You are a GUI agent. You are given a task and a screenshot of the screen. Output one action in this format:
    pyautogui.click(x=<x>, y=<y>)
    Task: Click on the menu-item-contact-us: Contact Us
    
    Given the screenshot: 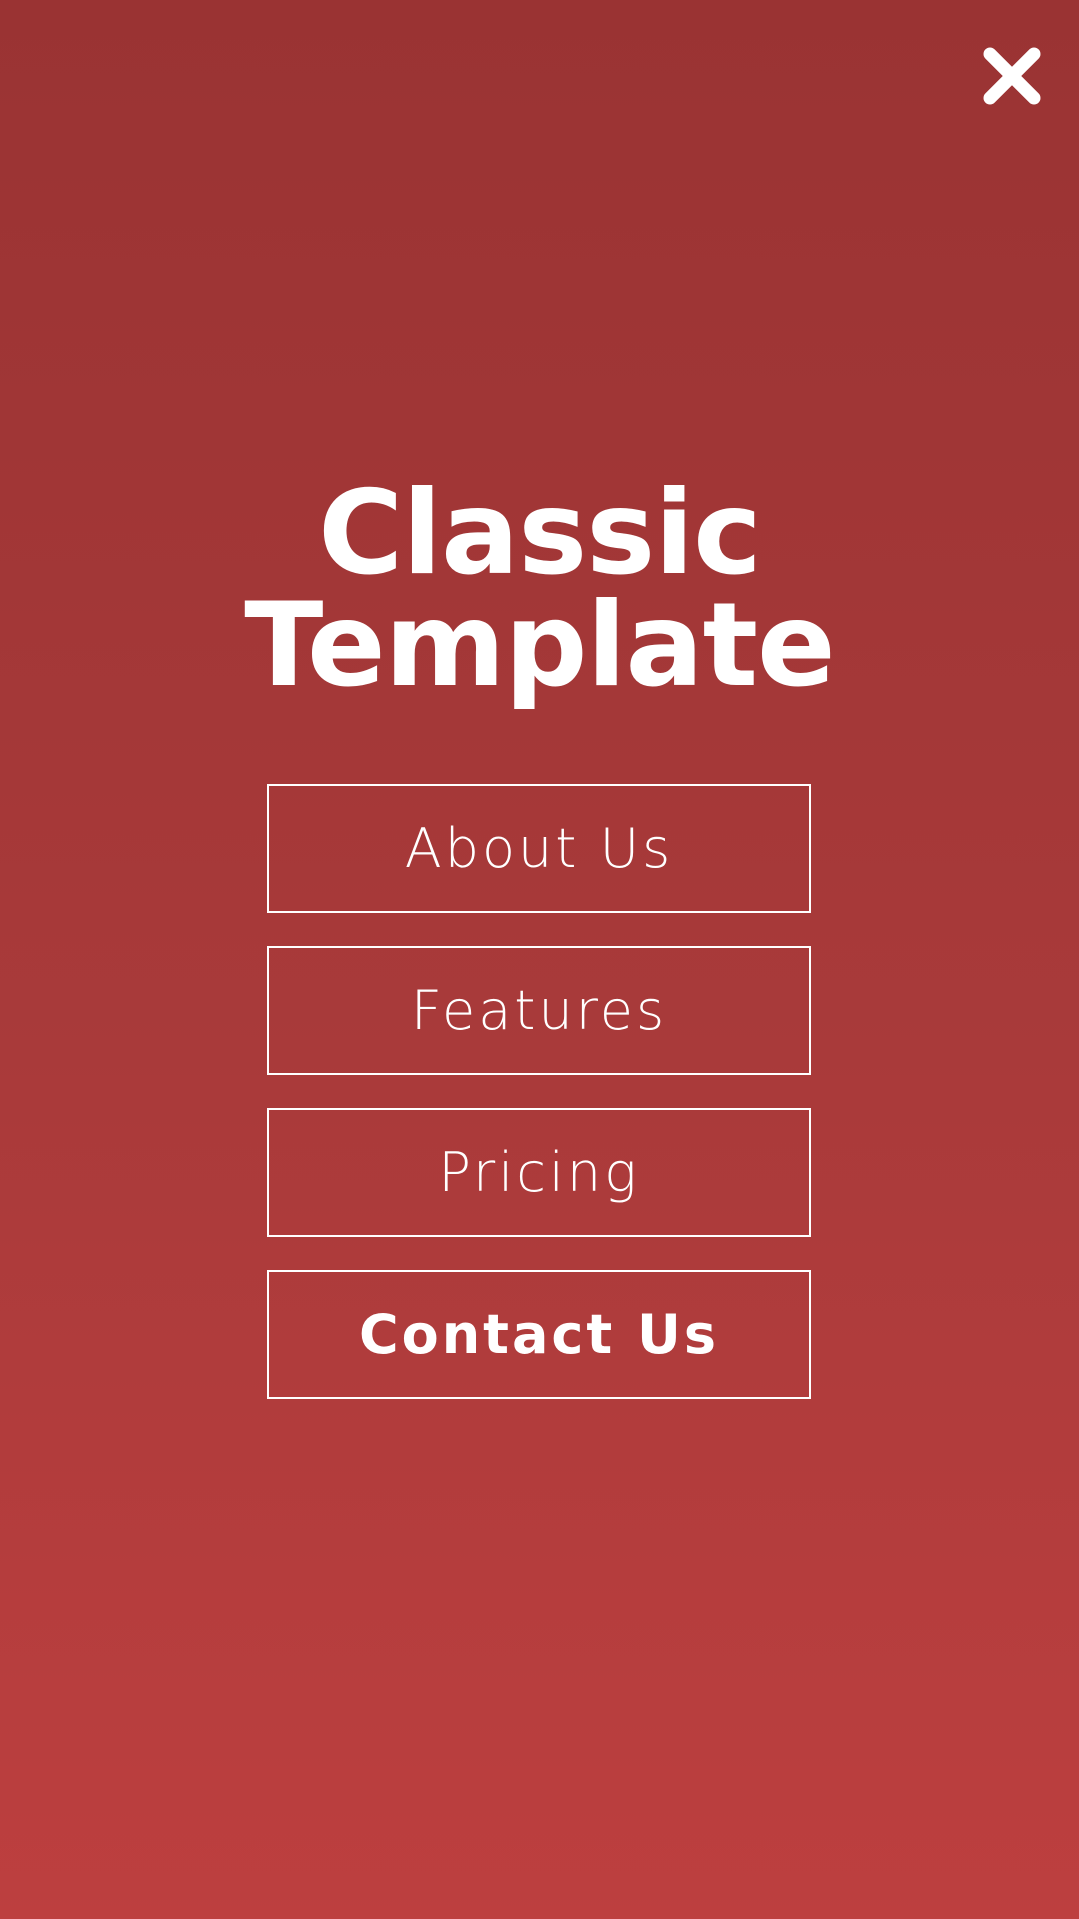 What is the action you would take?
    pyautogui.click(x=539, y=1334)
    